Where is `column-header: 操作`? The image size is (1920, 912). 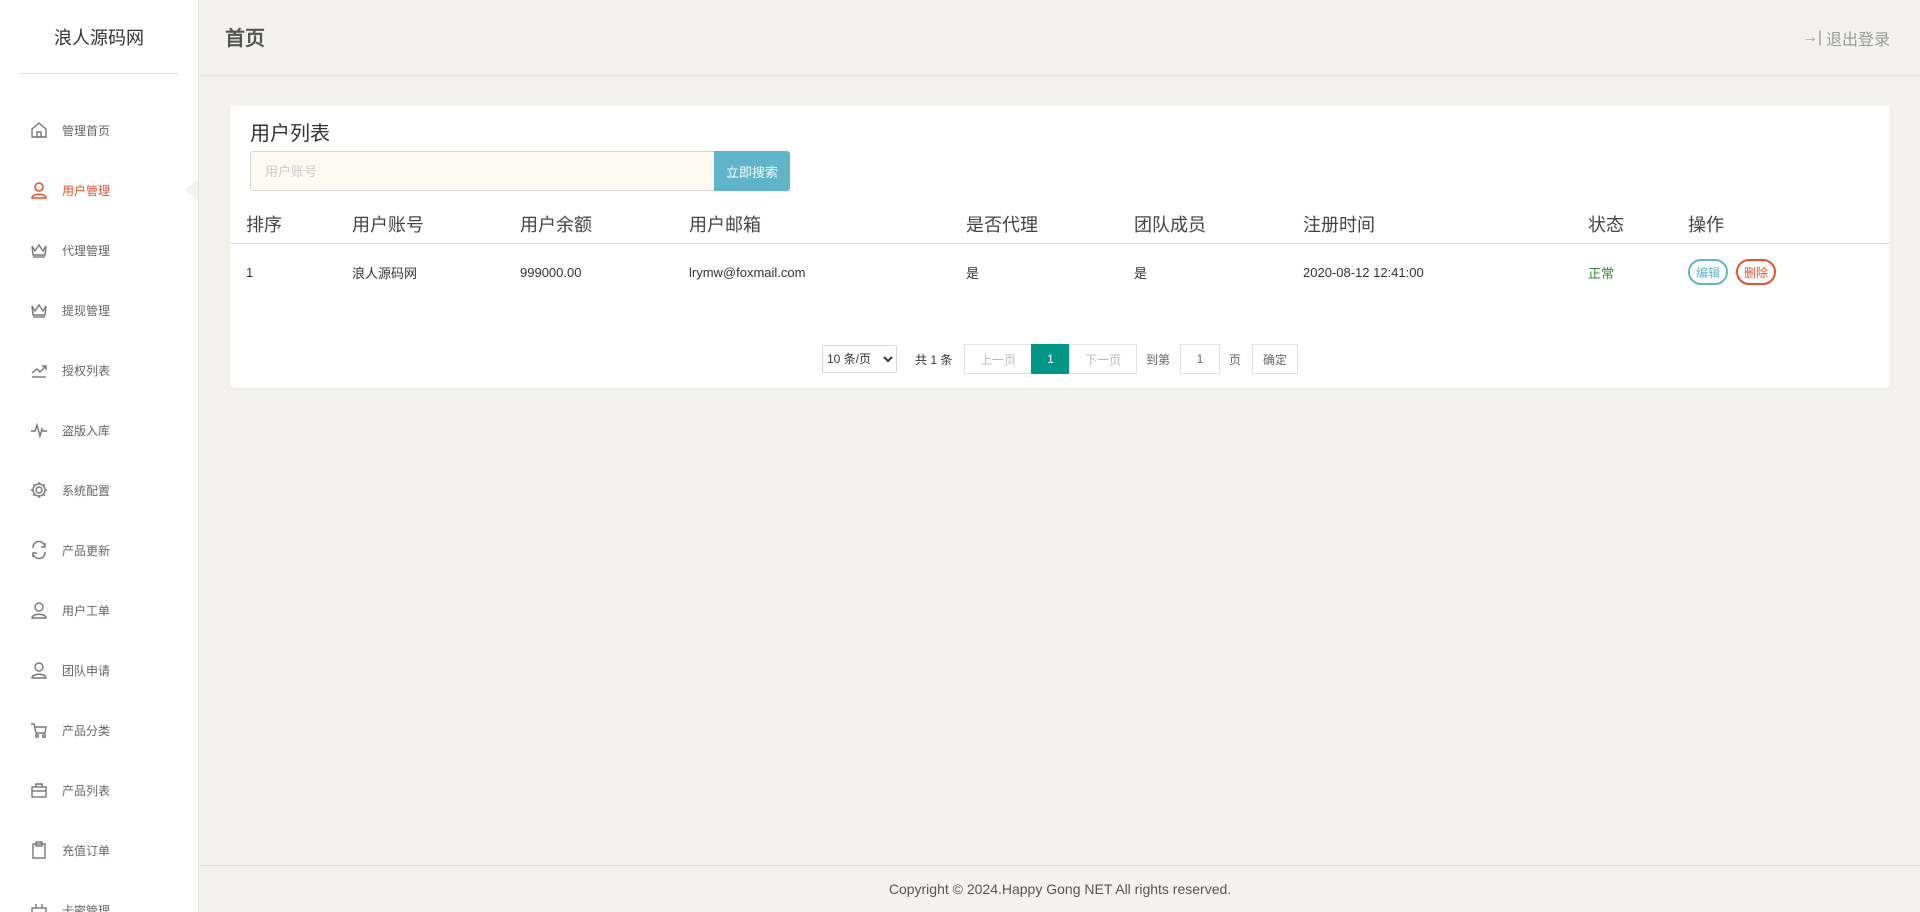 column-header: 操作 is located at coordinates (1706, 225).